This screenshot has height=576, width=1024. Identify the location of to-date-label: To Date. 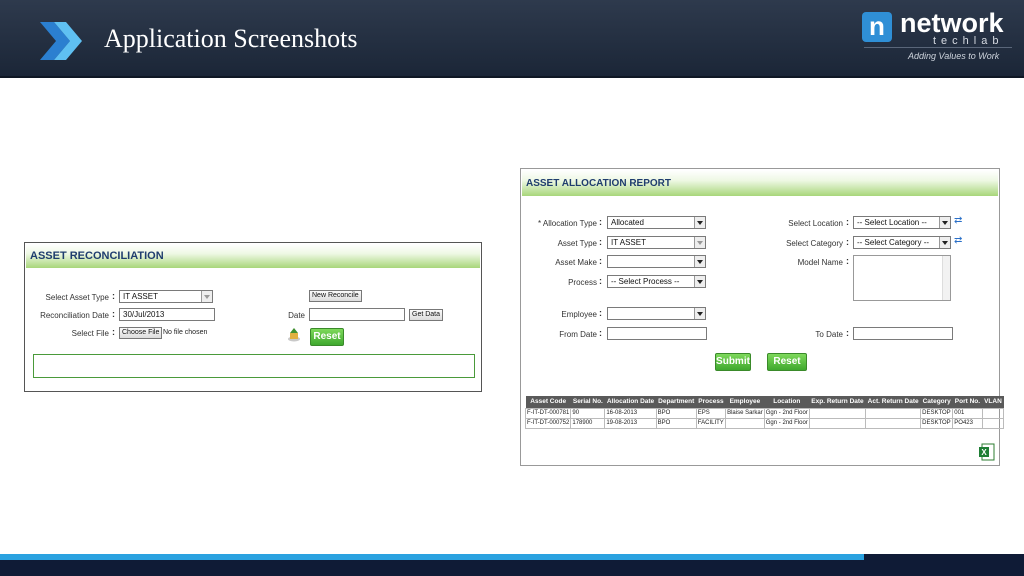
(829, 334).